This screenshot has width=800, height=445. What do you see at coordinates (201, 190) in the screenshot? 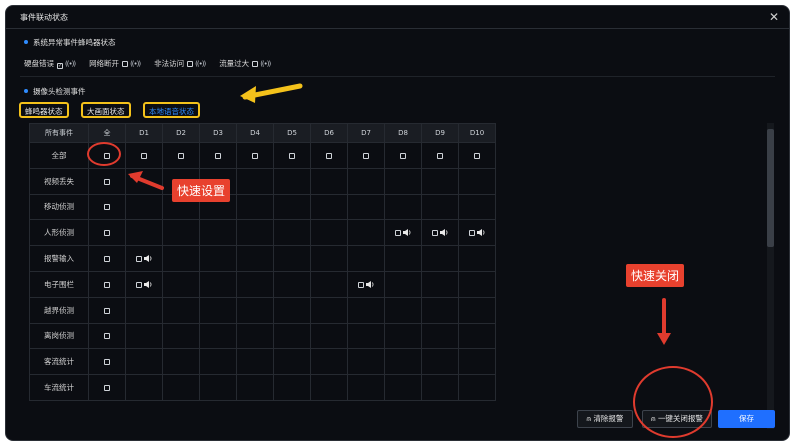
I see `annotation-quick-set: 快速设置` at bounding box center [201, 190].